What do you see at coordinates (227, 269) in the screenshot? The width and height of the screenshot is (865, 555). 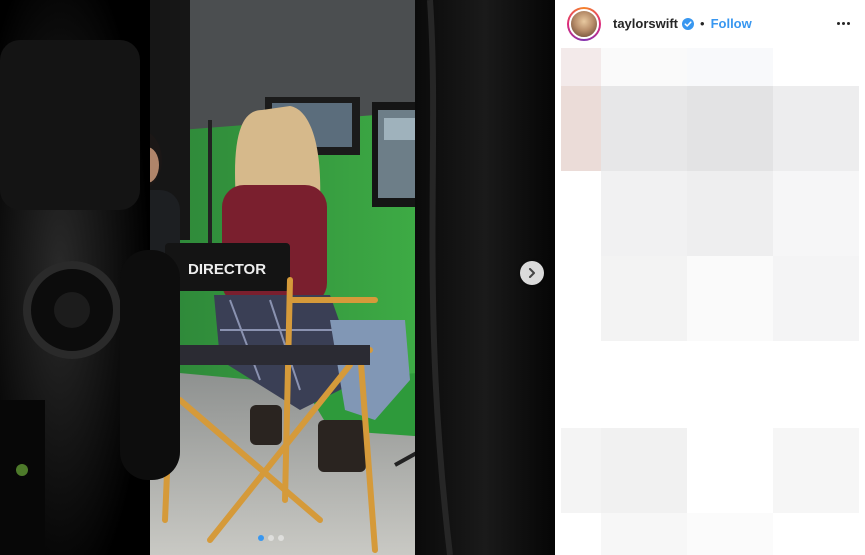 I see `svg-text: DIRECTOR` at bounding box center [227, 269].